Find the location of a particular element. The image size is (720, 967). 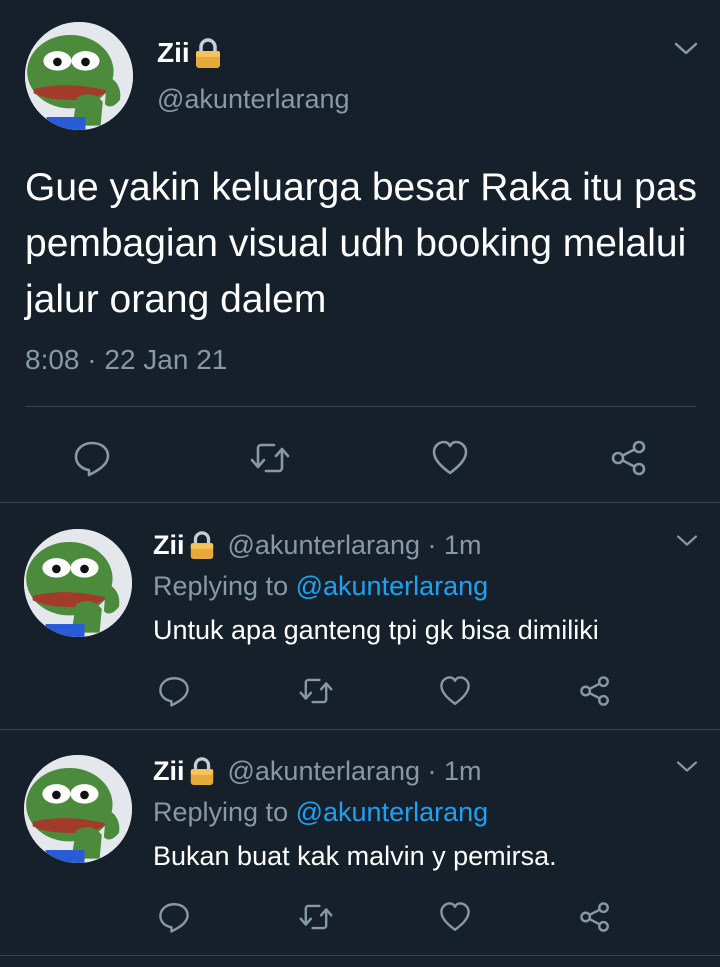

author-handle: @akunterlarang is located at coordinates (253, 99).